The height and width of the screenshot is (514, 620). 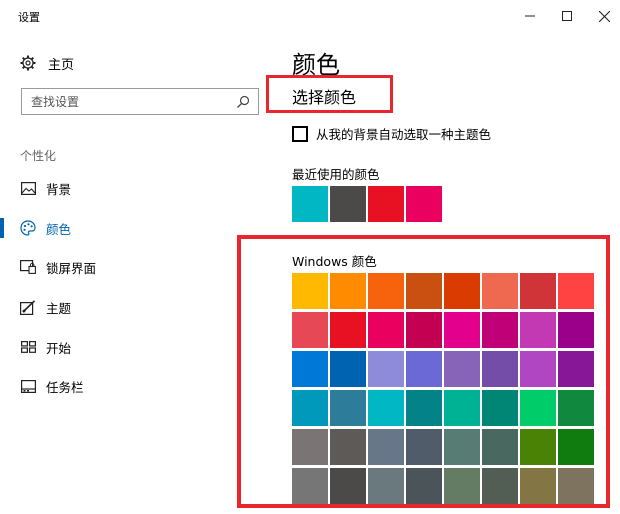 I want to click on sidebar-item-taskbar: 任务栏, so click(x=130, y=386).